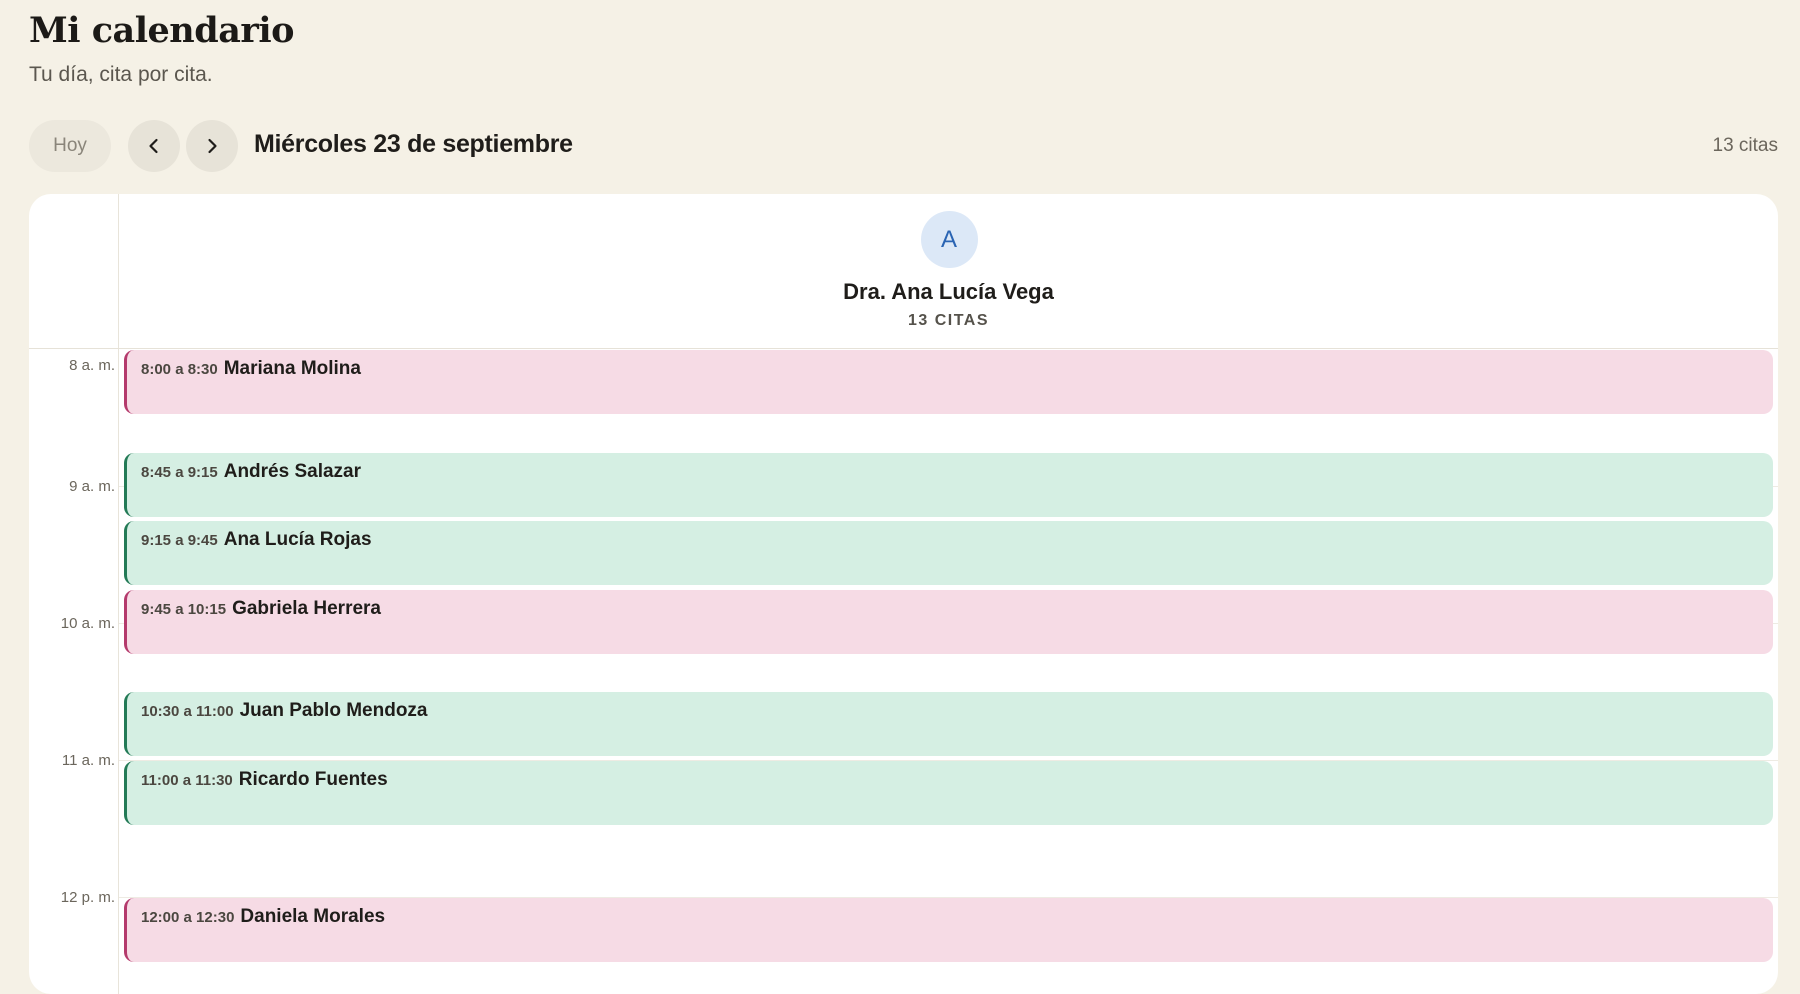 This screenshot has width=1800, height=994. Describe the element at coordinates (948, 382) in the screenshot. I see `appointment-card: 8:00 a 8:30 Mariana Molina` at that location.